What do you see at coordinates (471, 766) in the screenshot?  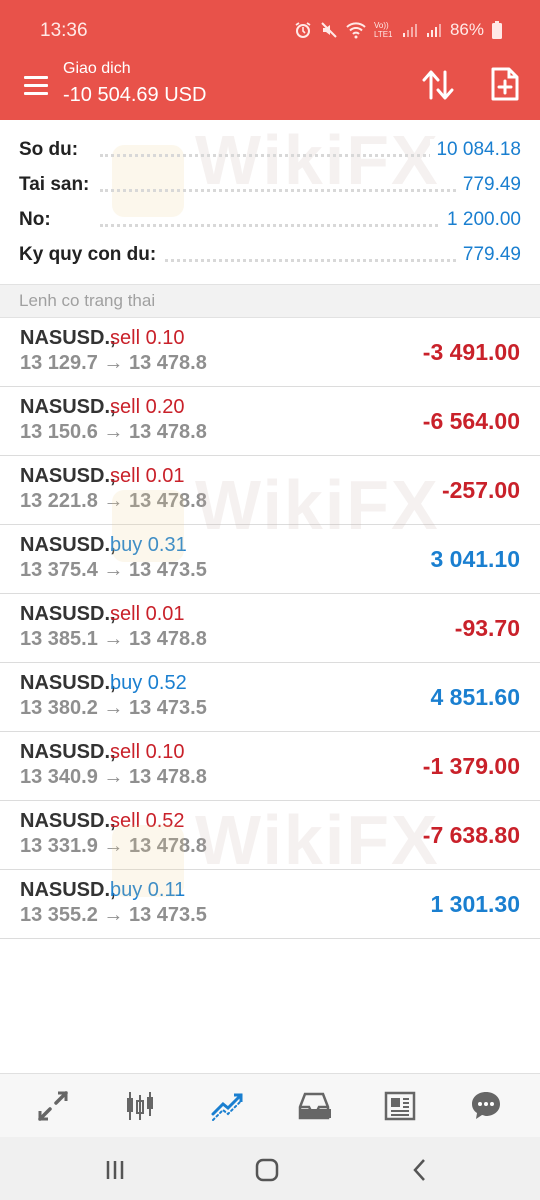 I see `position-profit: -1 379.00` at bounding box center [471, 766].